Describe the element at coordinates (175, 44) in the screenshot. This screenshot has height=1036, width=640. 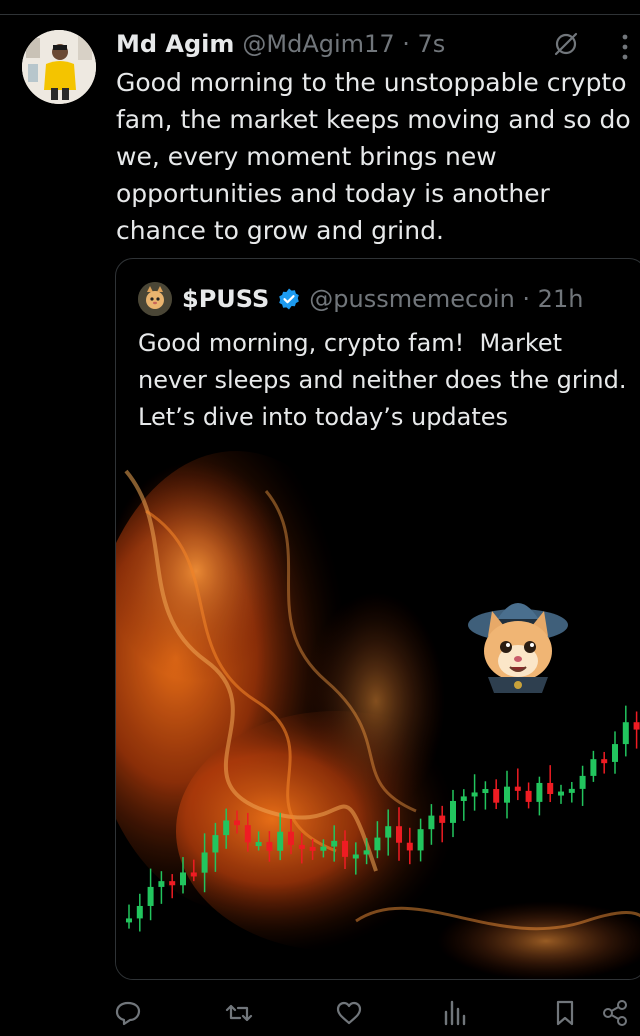
I see `author-name: Md Agim` at that location.